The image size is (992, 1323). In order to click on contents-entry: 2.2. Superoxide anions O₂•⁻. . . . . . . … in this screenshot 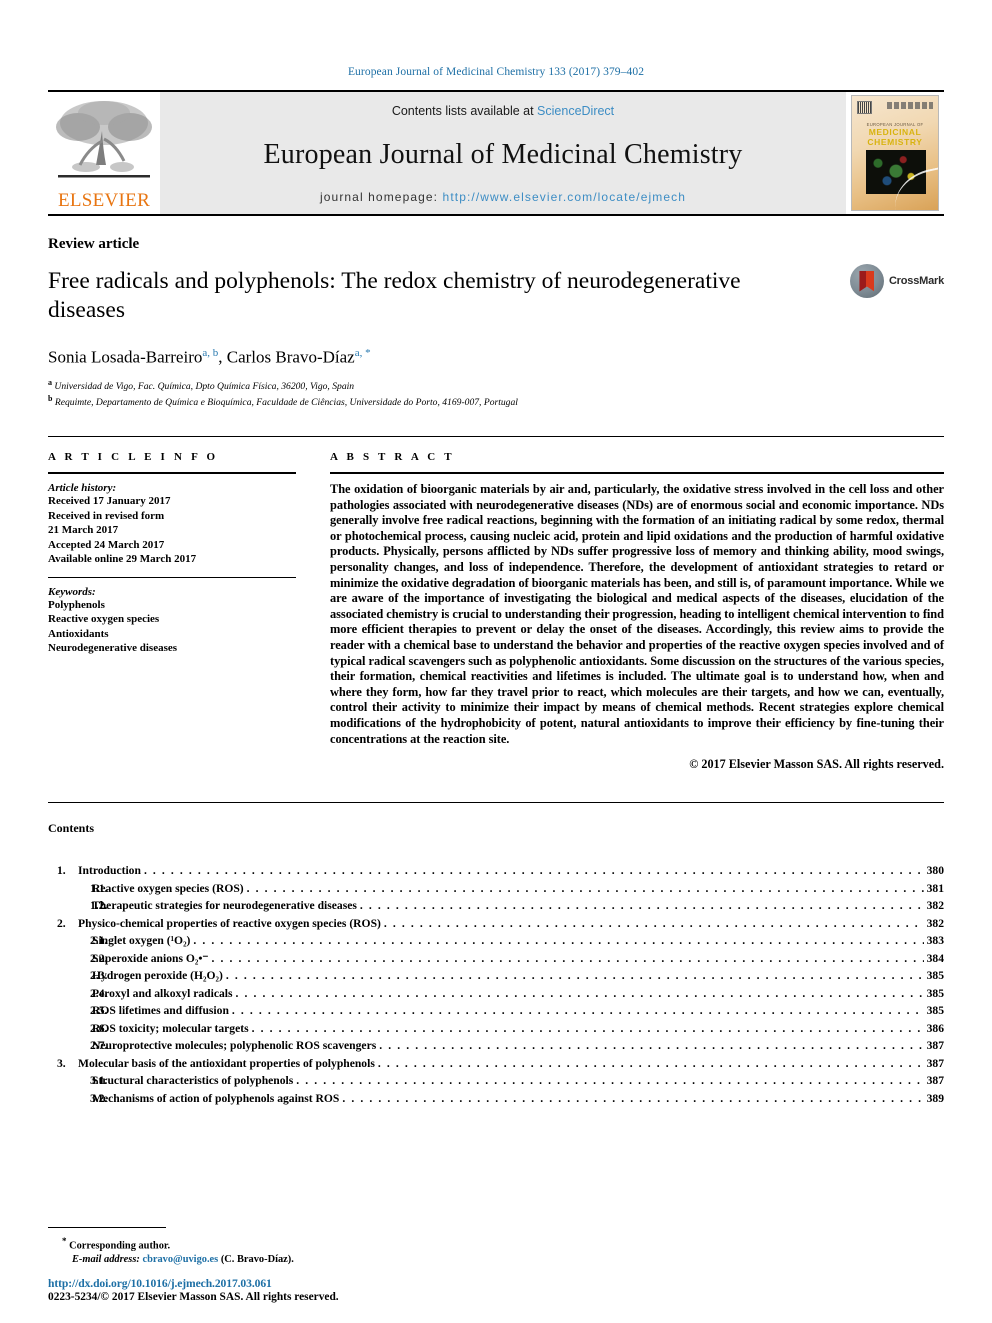, I will do `click(496, 959)`.